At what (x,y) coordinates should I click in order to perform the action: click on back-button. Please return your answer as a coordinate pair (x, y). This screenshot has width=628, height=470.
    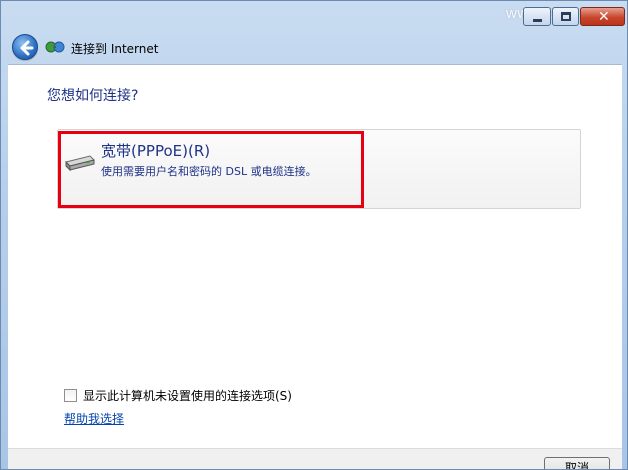
    Looking at the image, I should click on (25, 47).